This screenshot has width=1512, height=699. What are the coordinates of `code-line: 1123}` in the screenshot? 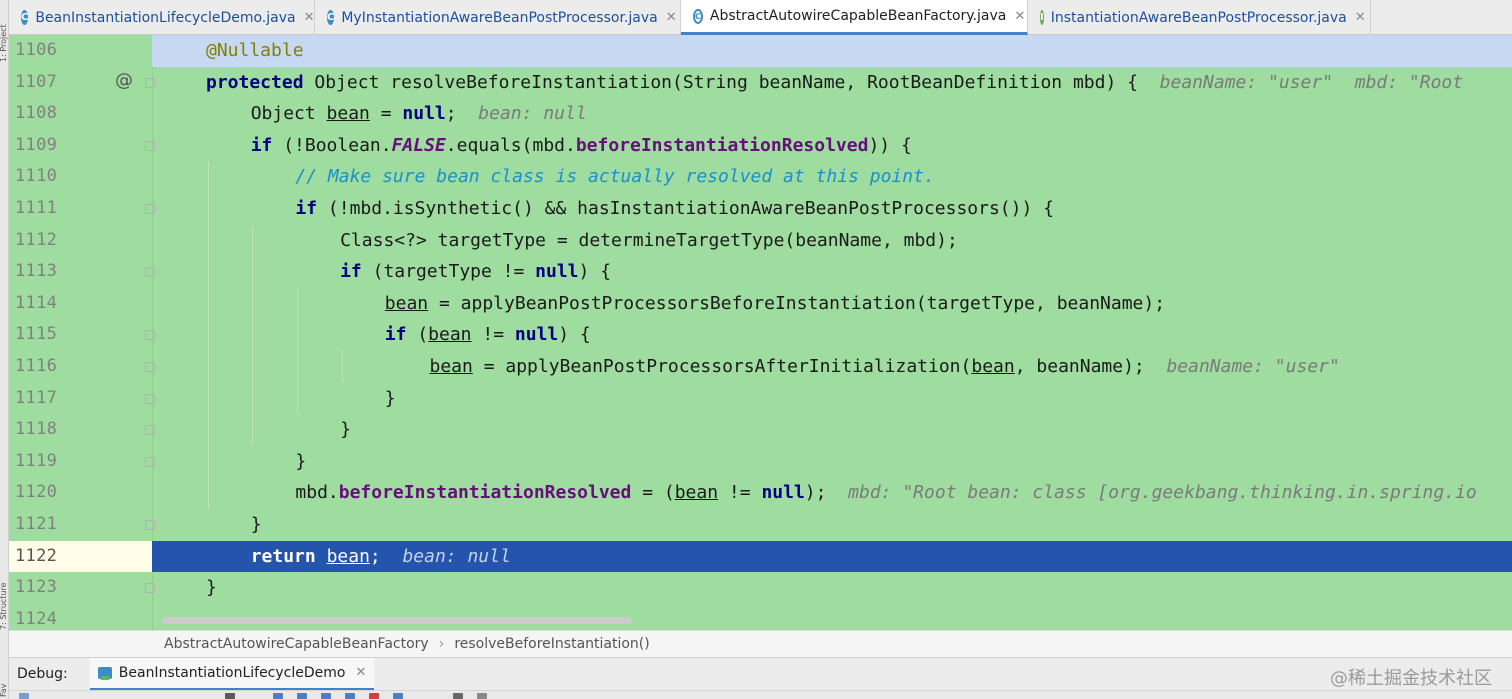 It's located at (760, 588).